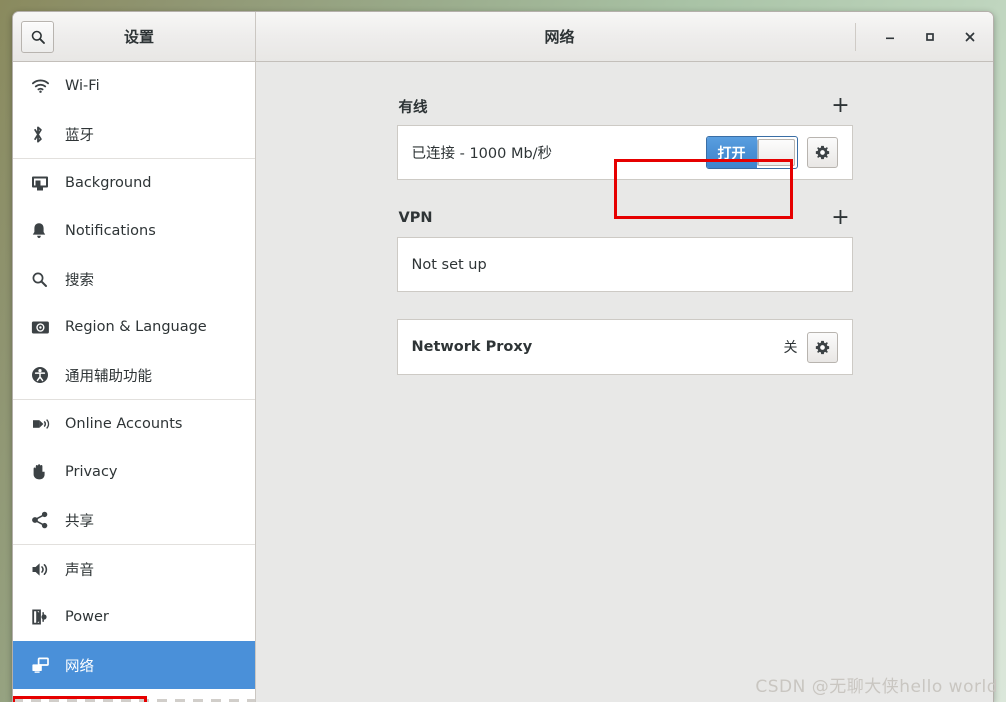 The image size is (1006, 702). Describe the element at coordinates (841, 218) in the screenshot. I see `add-vpn-button: +` at that location.